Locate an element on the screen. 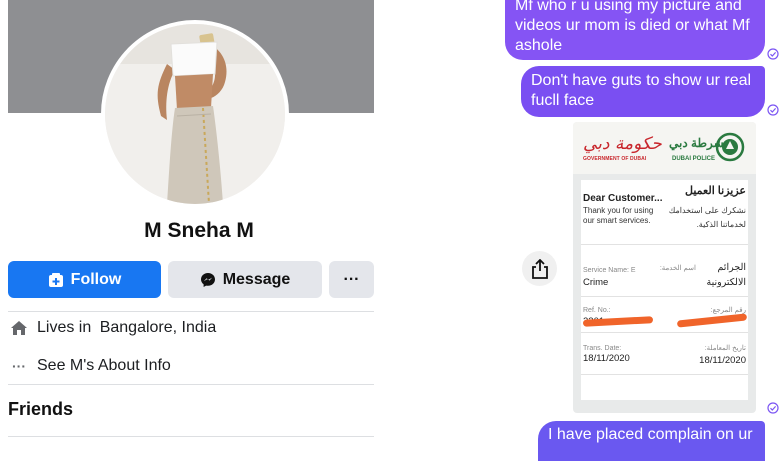 The width and height of the screenshot is (780, 461). see-about-info-row: ··· See M's About Info is located at coordinates (89, 366).